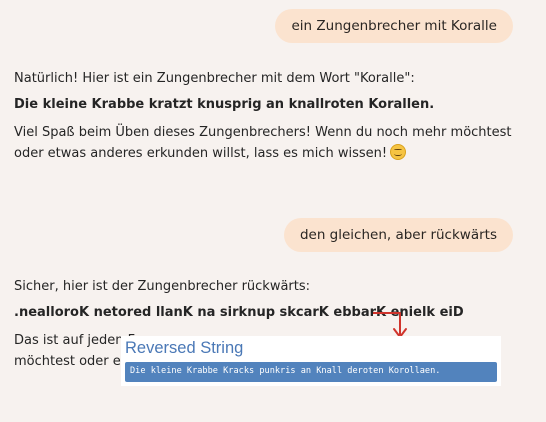 The width and height of the screenshot is (546, 422). I want to click on user-message-bubble-2: den gleichen, aber rückwärts, so click(398, 235).